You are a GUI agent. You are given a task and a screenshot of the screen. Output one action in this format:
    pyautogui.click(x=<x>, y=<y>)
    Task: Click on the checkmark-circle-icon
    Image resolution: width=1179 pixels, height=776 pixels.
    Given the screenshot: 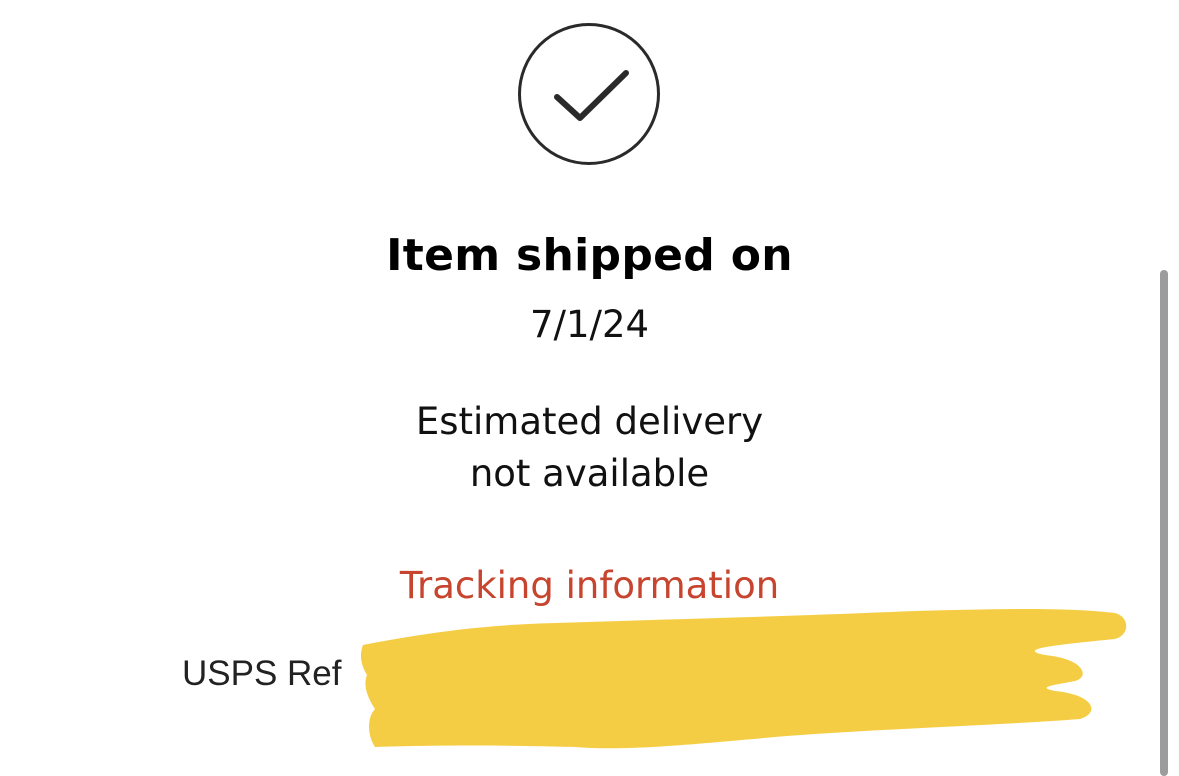 What is the action you would take?
    pyautogui.click(x=589, y=94)
    